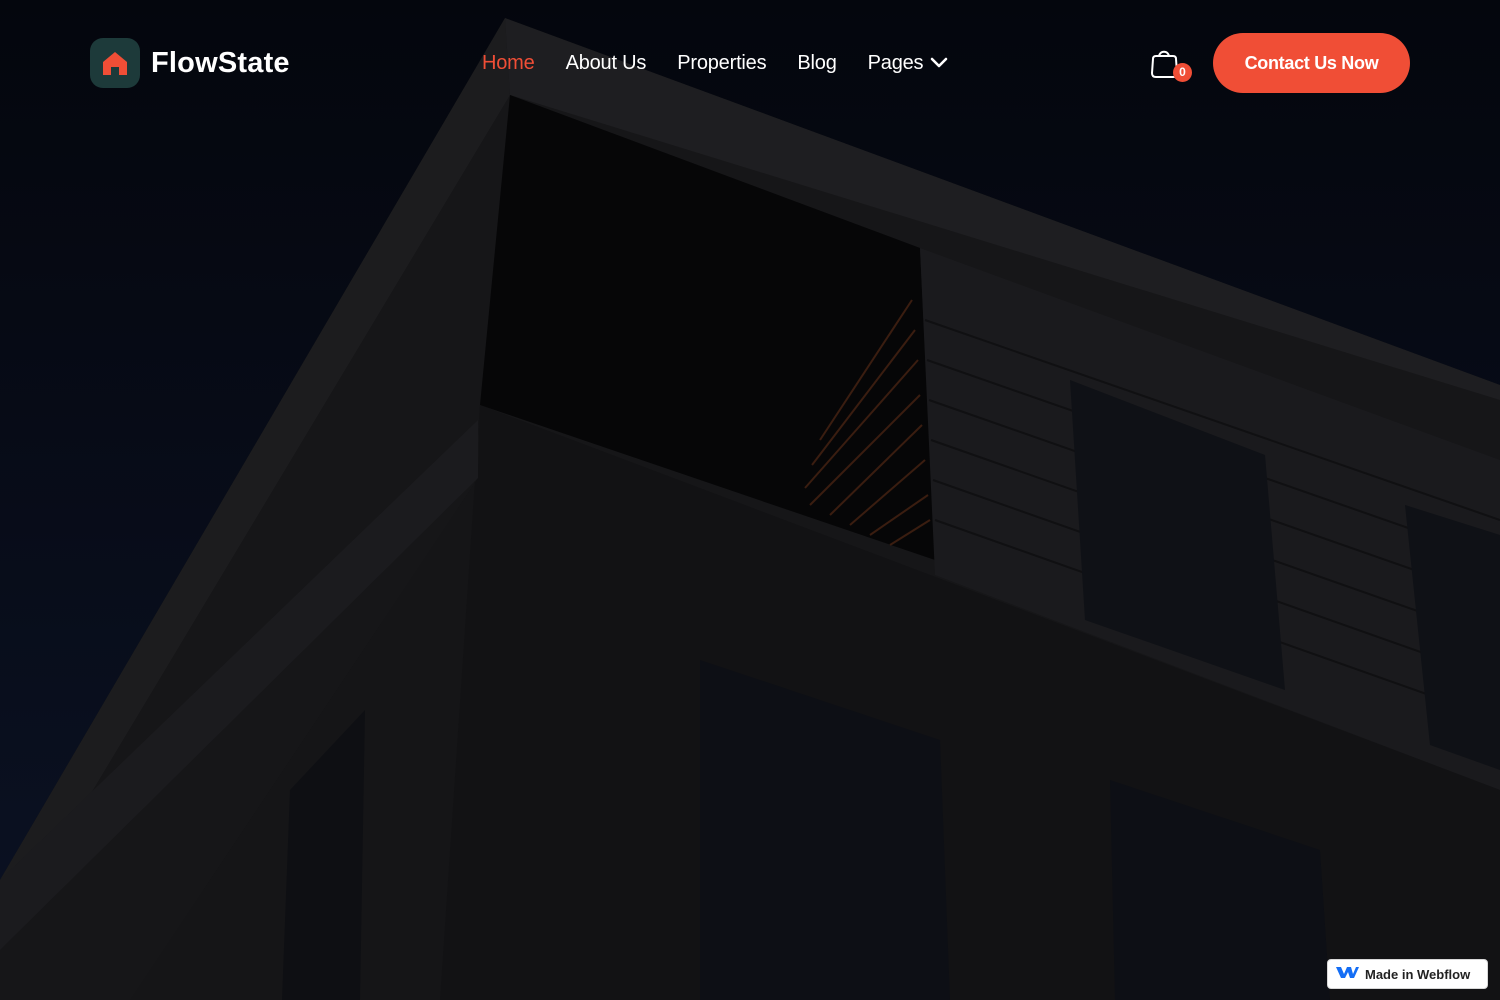 The width and height of the screenshot is (1500, 1000). What do you see at coordinates (606, 63) in the screenshot?
I see `nav-link-about-us: About Us` at bounding box center [606, 63].